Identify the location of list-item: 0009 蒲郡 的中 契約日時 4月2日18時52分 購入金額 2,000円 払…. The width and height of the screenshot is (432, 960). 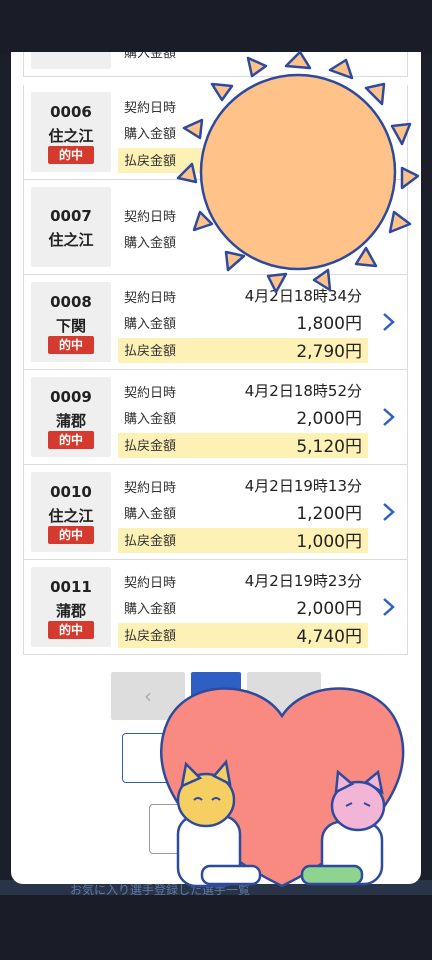
(215, 417).